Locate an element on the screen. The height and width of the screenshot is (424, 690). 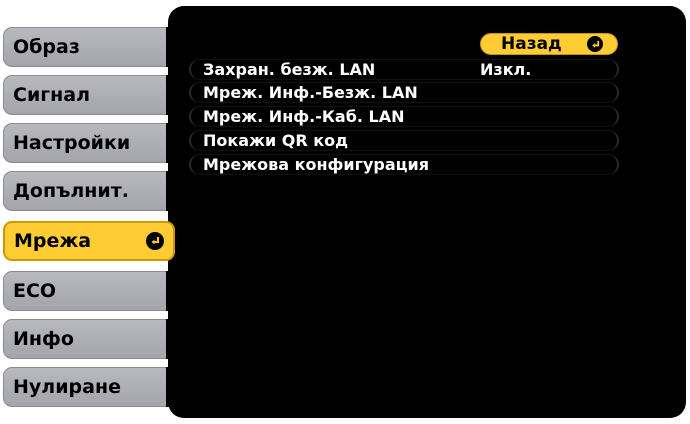
menu-item-reset: Нулиране is located at coordinates (89, 387).